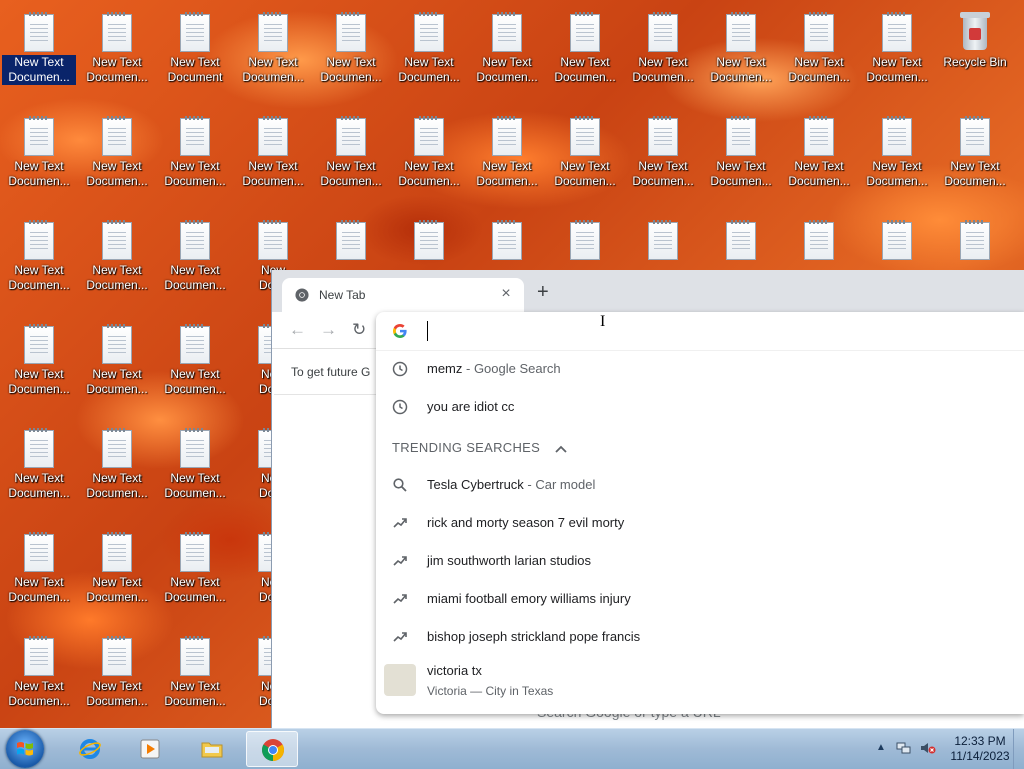 The image size is (1024, 769). What do you see at coordinates (980, 749) in the screenshot?
I see `system-clock: 12:33 PM 11/14/2023` at bounding box center [980, 749].